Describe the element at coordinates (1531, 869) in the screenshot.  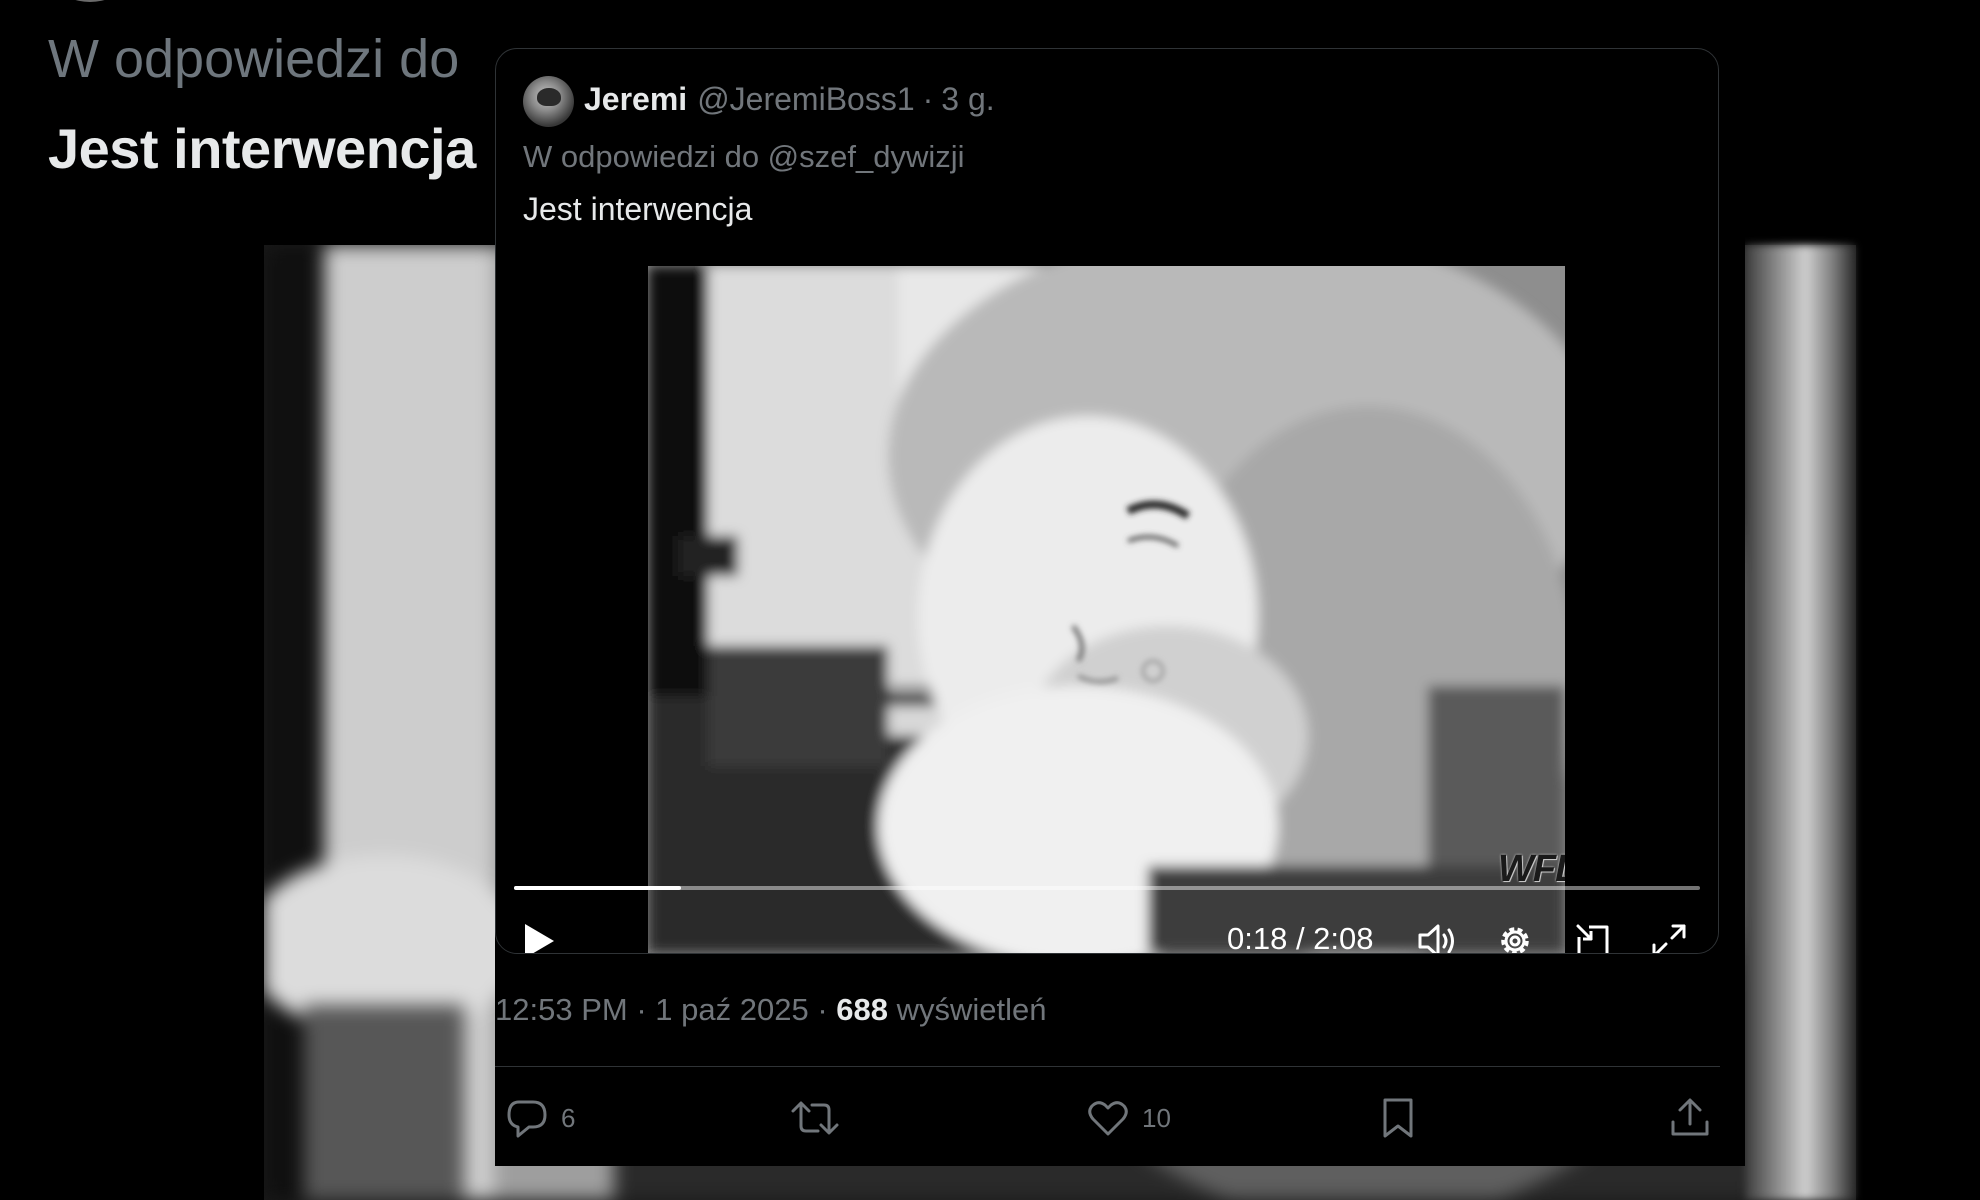
I see `video-watermark: WFDiF` at that location.